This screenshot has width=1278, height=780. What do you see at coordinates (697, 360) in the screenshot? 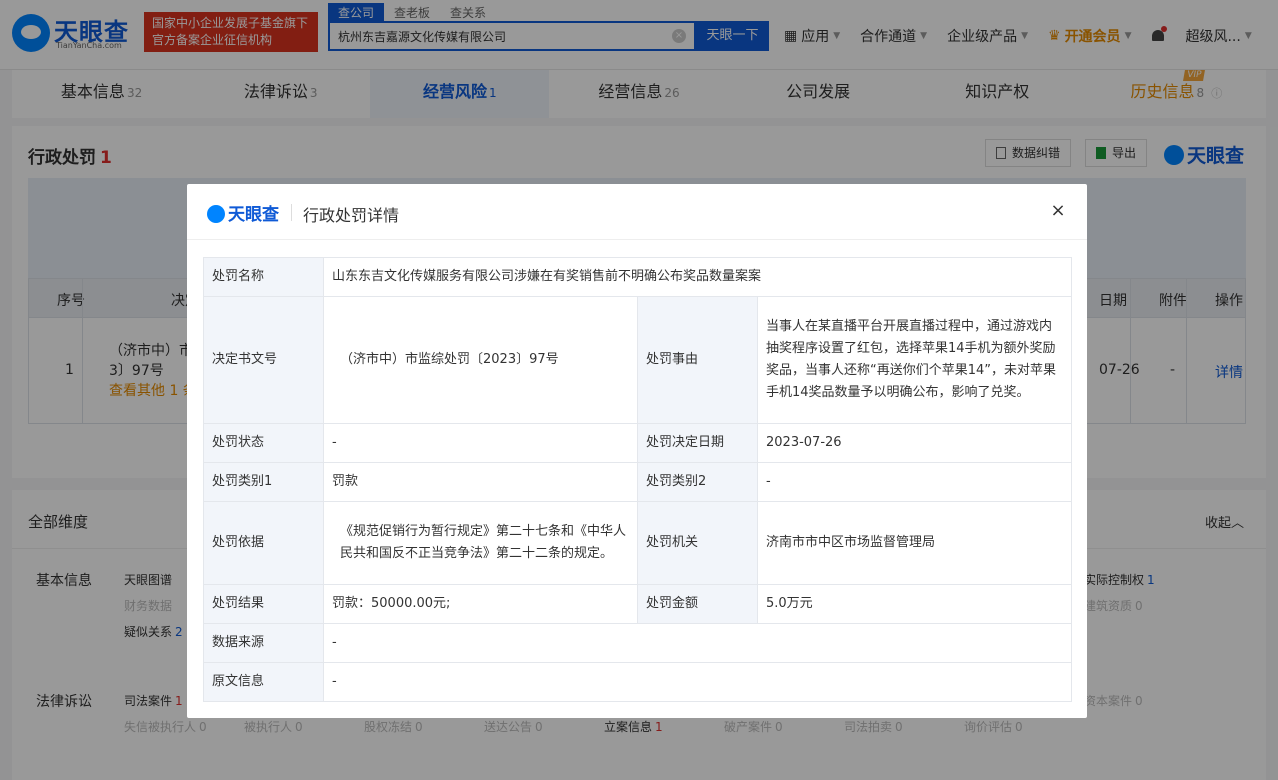
I see `field-label: 处罚事由` at bounding box center [697, 360].